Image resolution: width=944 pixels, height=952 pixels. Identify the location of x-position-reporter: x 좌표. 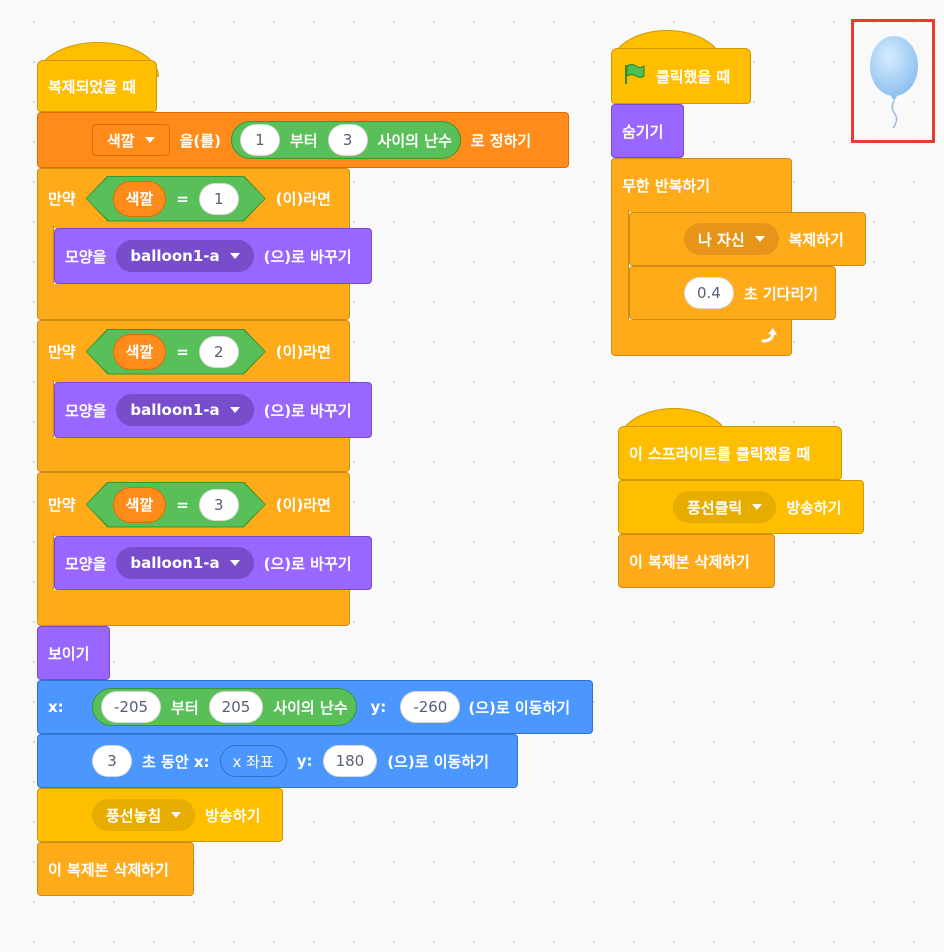
(253, 761).